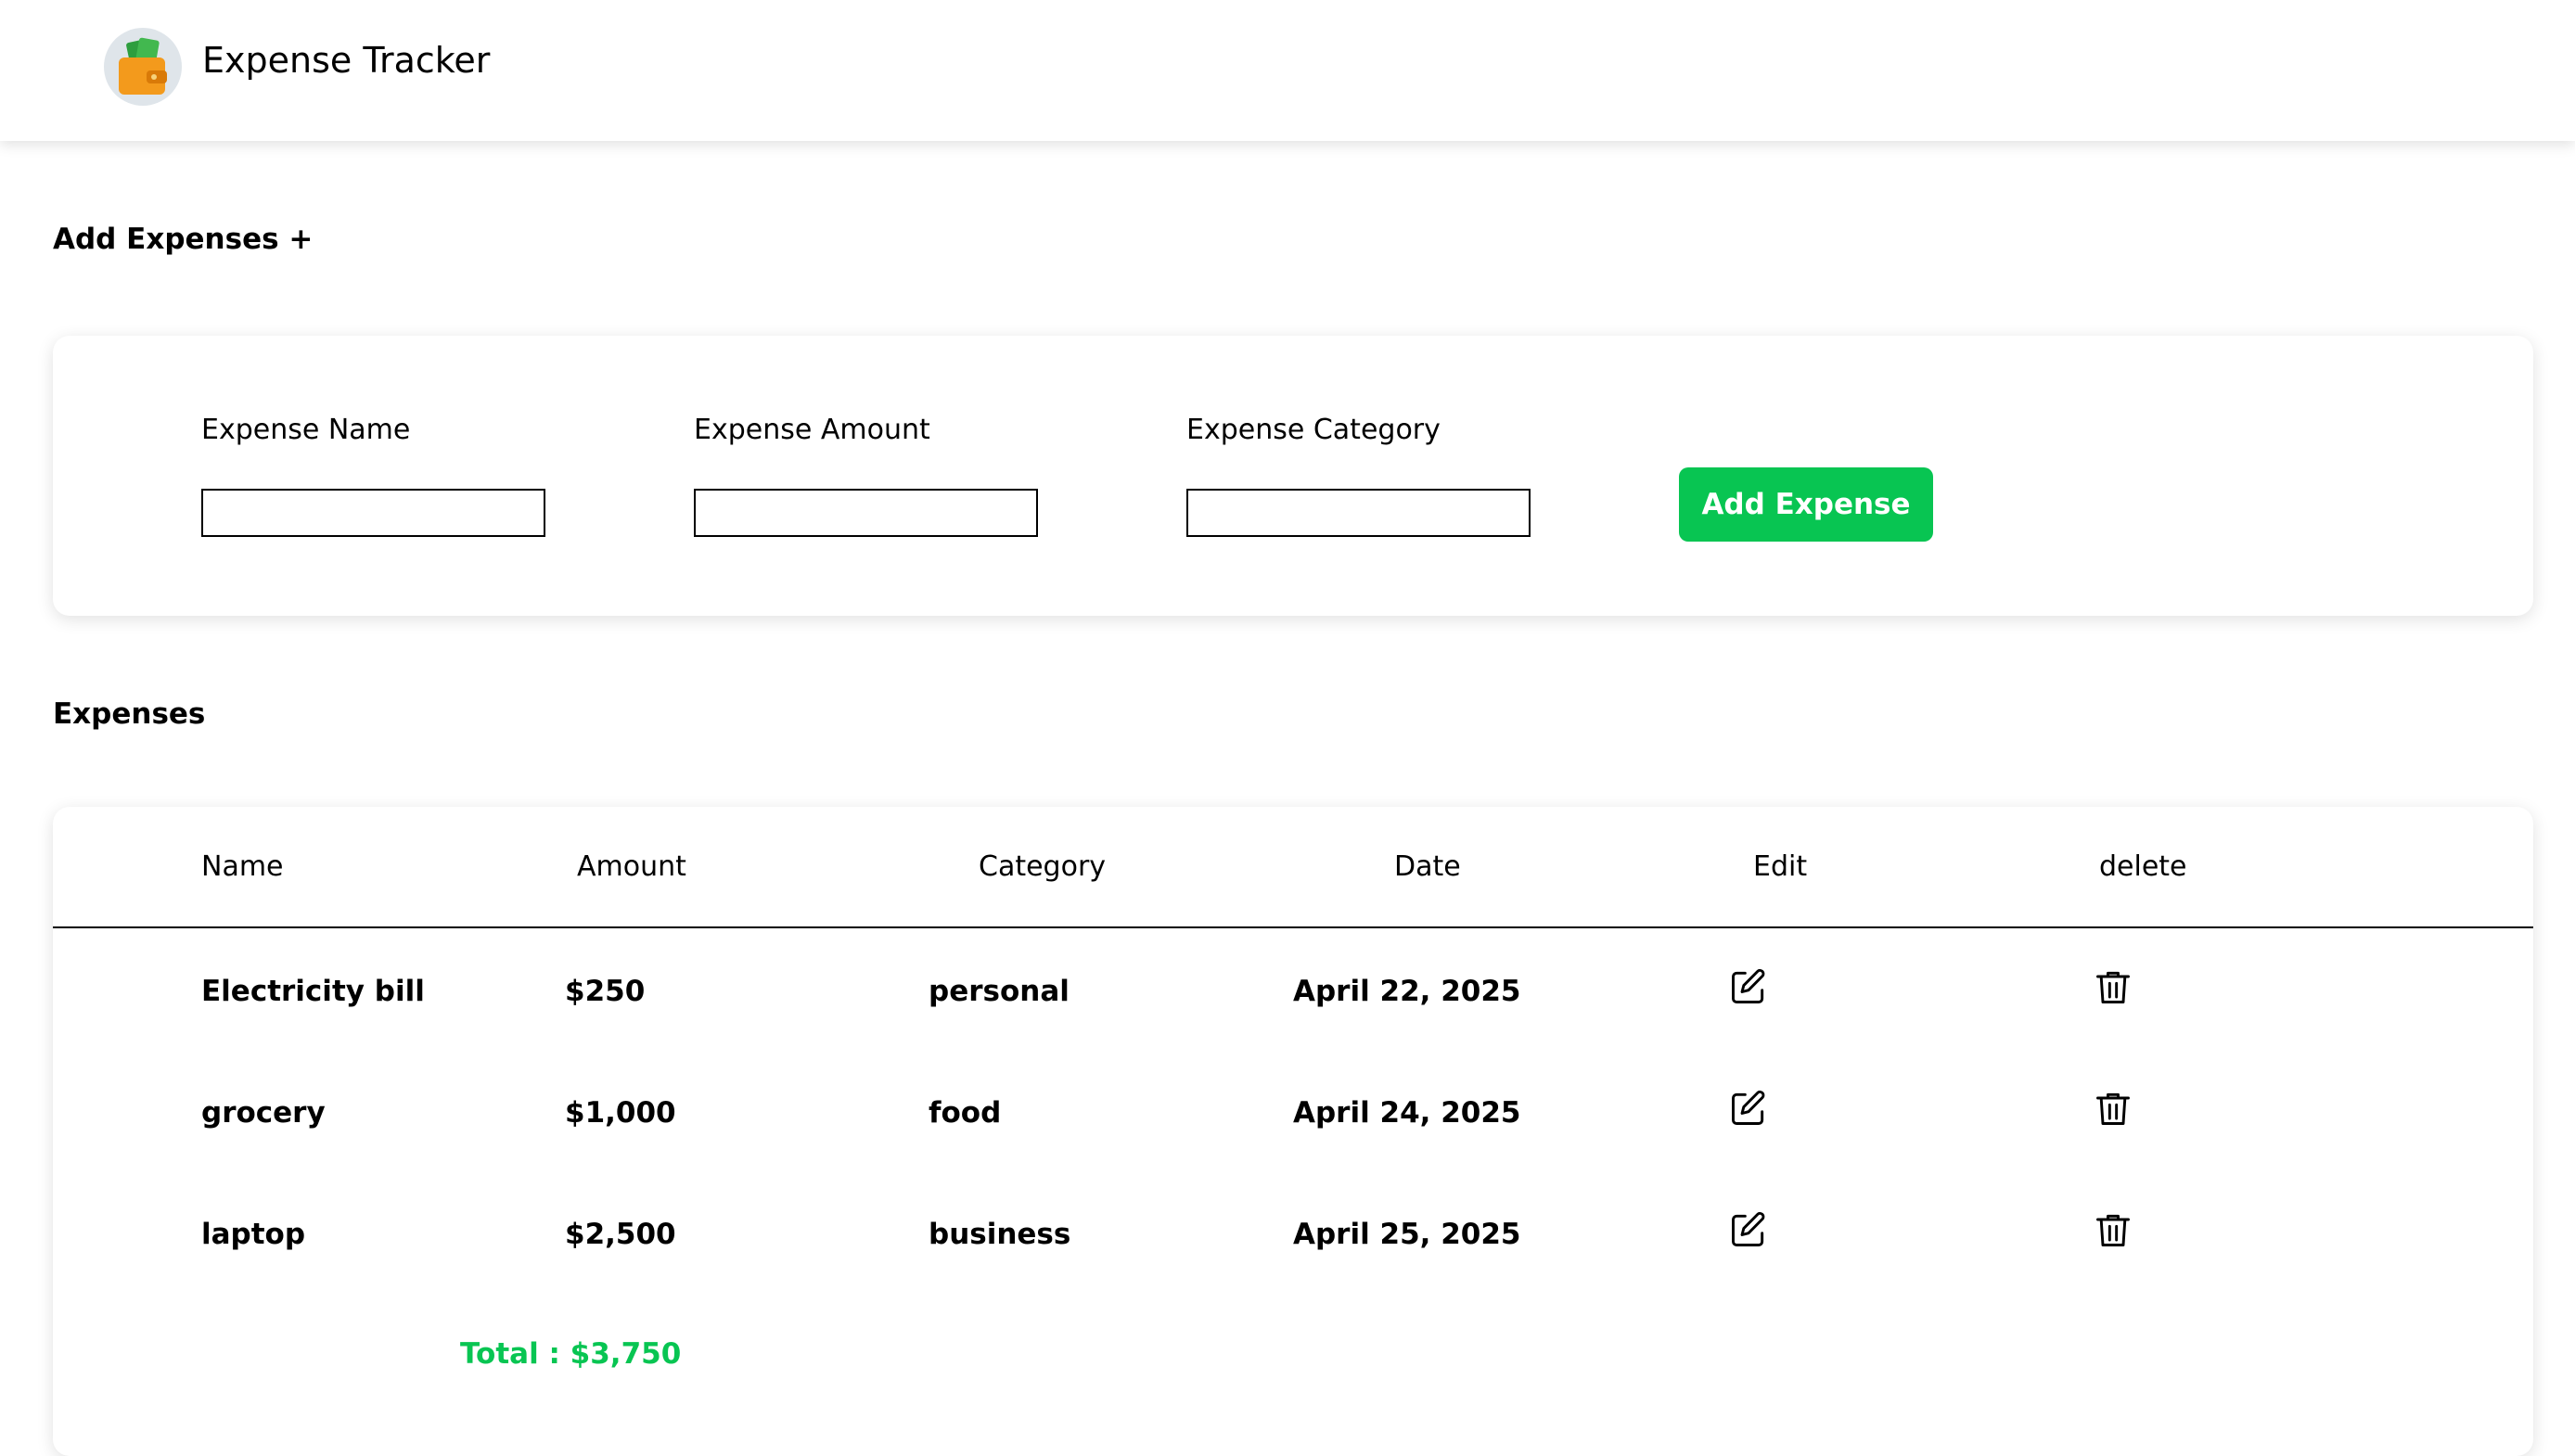  Describe the element at coordinates (1287, 1131) in the screenshot. I see `table-row: grocery $1,000 food April 24, 2025` at that location.